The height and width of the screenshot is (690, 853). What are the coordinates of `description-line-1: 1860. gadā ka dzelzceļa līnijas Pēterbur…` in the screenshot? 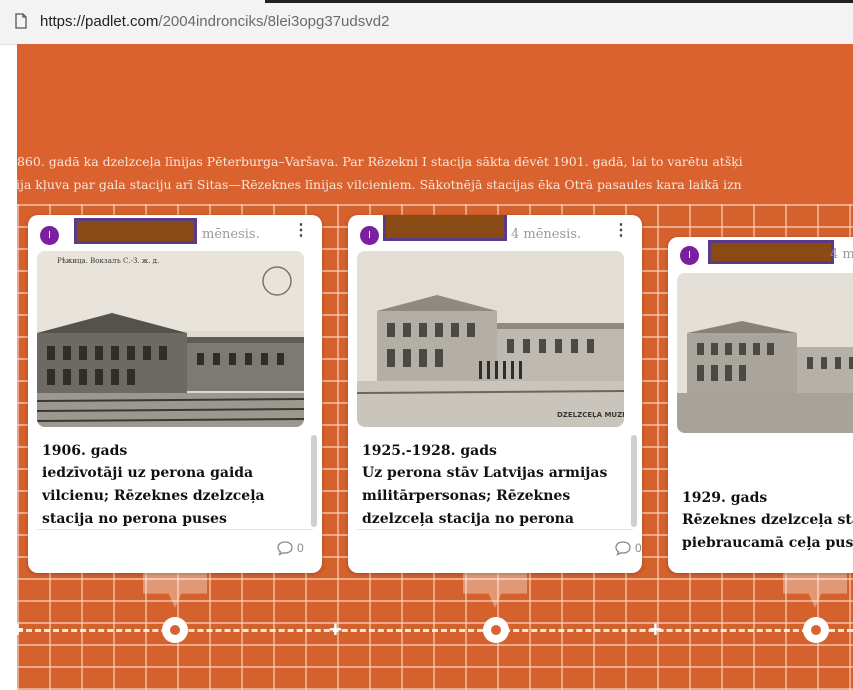 It's located at (380, 161).